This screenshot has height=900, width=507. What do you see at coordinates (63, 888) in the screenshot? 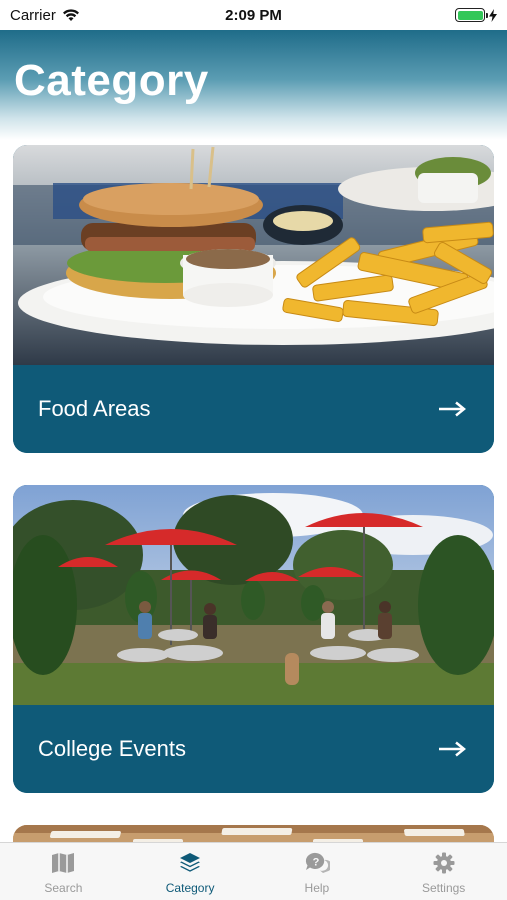
I see `tab-label: Search` at bounding box center [63, 888].